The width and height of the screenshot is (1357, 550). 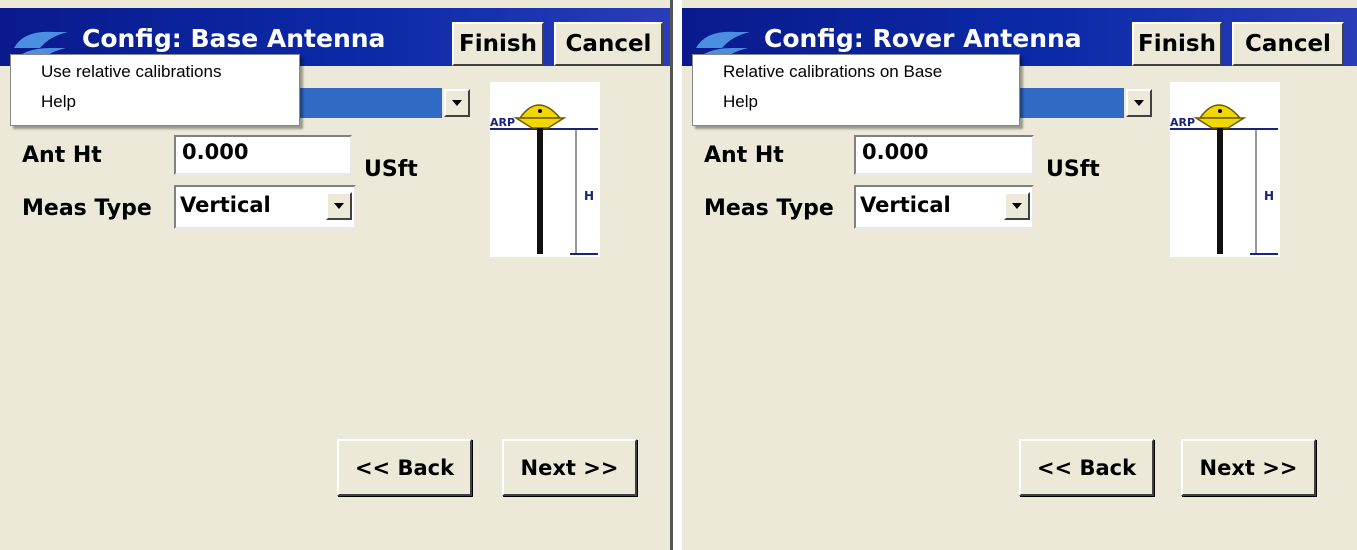 I want to click on context-menu: Use relative calibrations Help, so click(x=155, y=90).